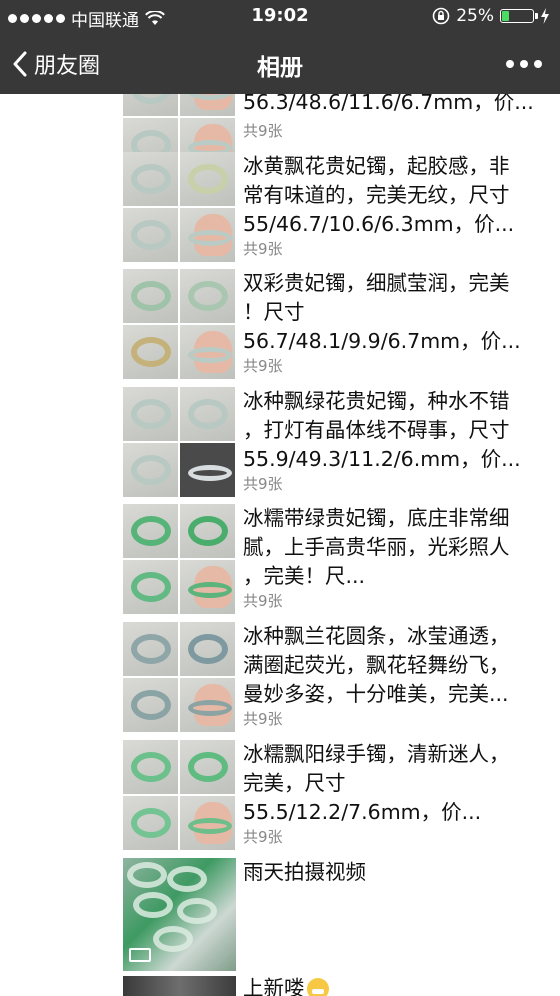 Image resolution: width=560 pixels, height=996 pixels. I want to click on page-title: 相册, so click(280, 68).